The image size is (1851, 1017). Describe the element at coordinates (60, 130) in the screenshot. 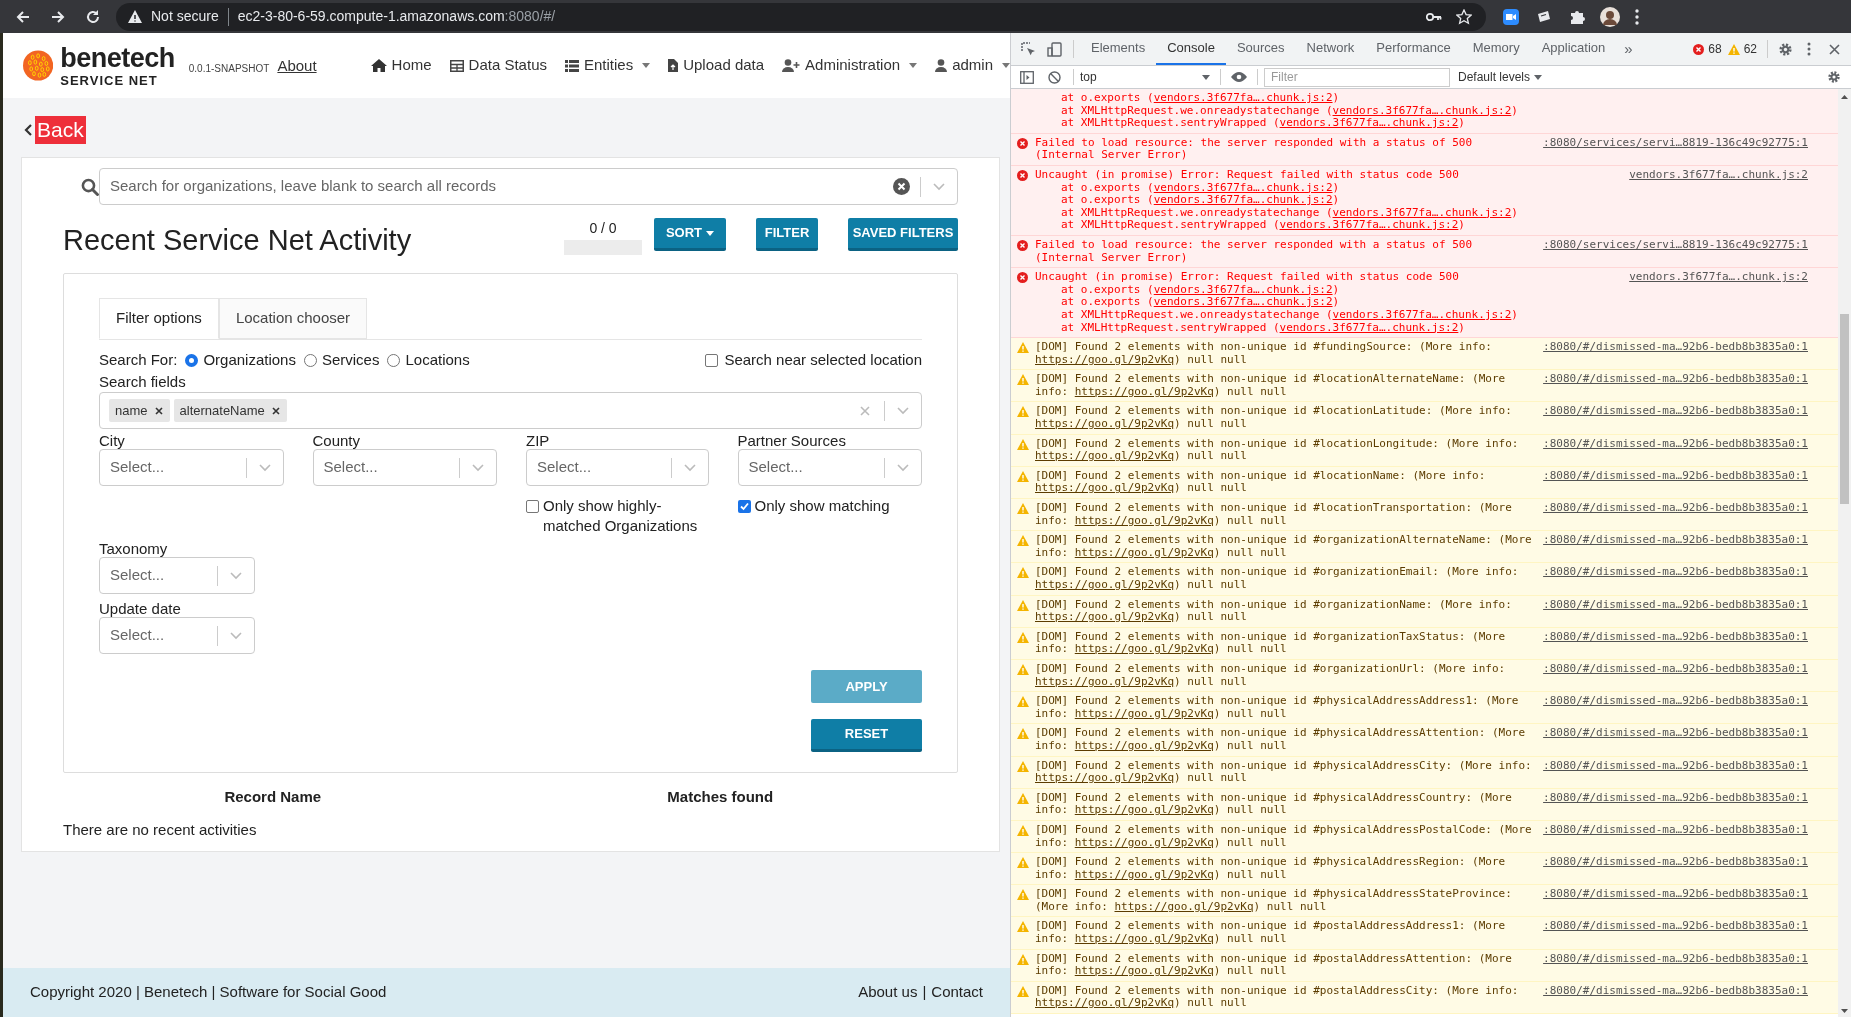

I see `back-button: Back` at that location.